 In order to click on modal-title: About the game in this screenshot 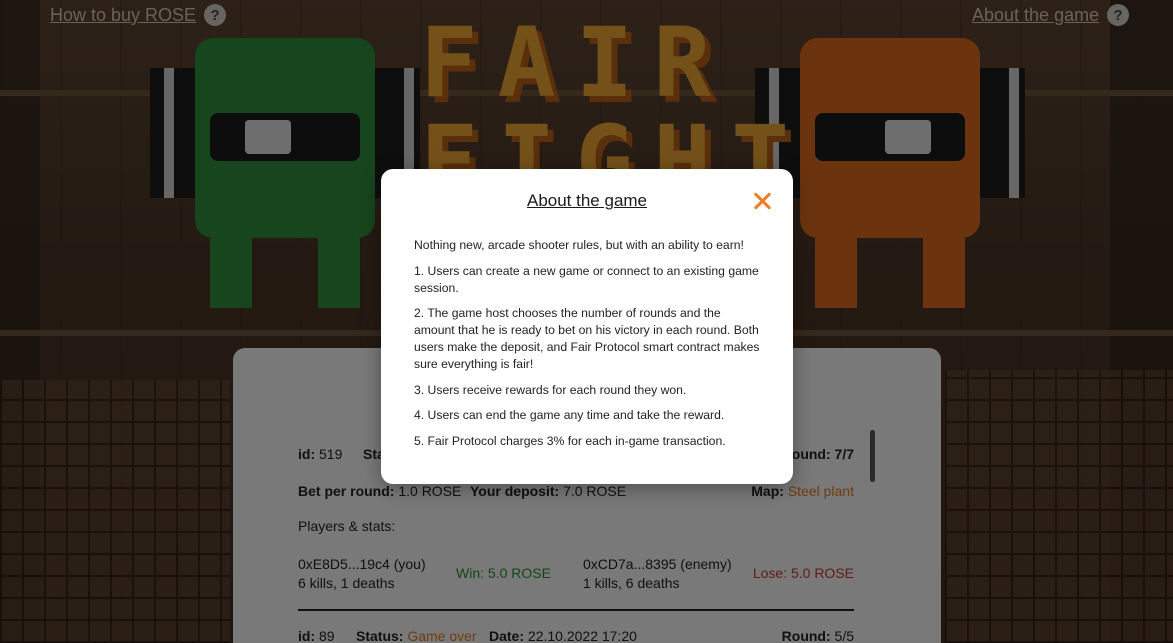, I will do `click(587, 200)`.